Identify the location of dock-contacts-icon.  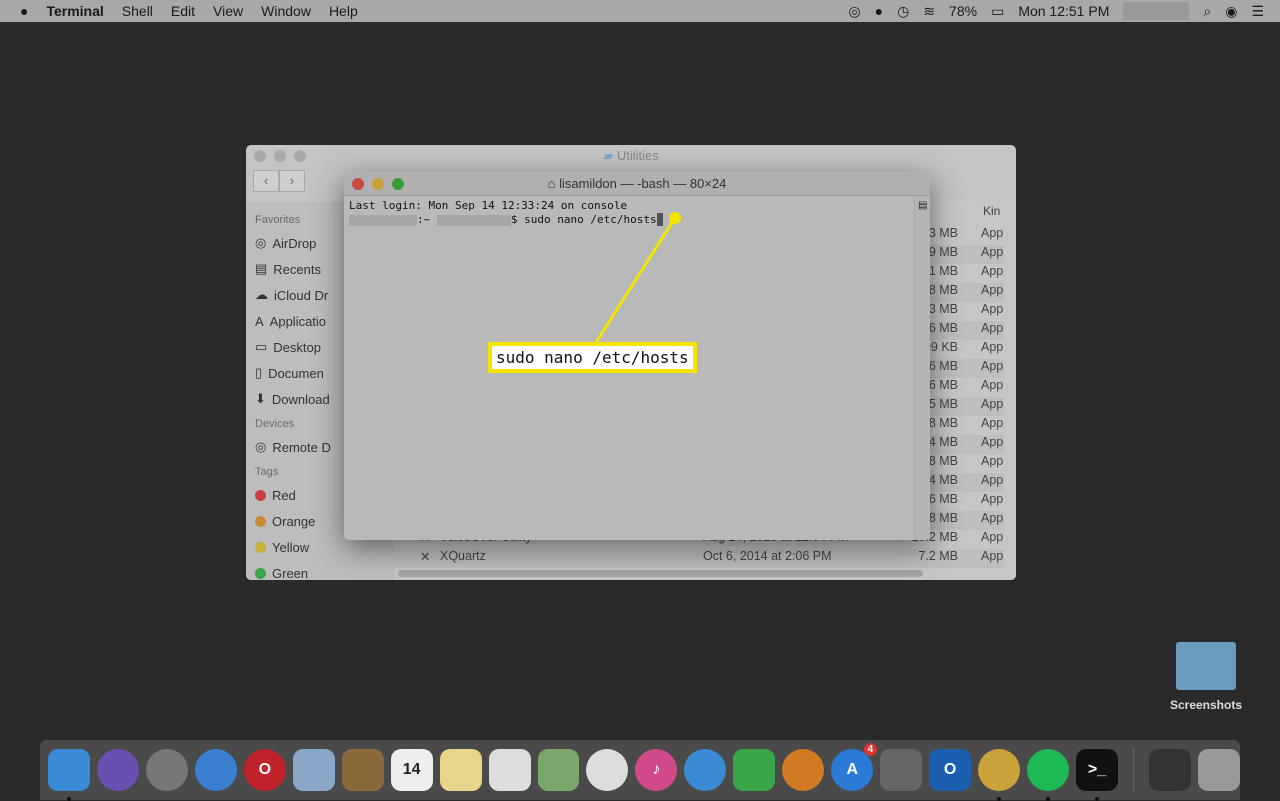
(362, 770).